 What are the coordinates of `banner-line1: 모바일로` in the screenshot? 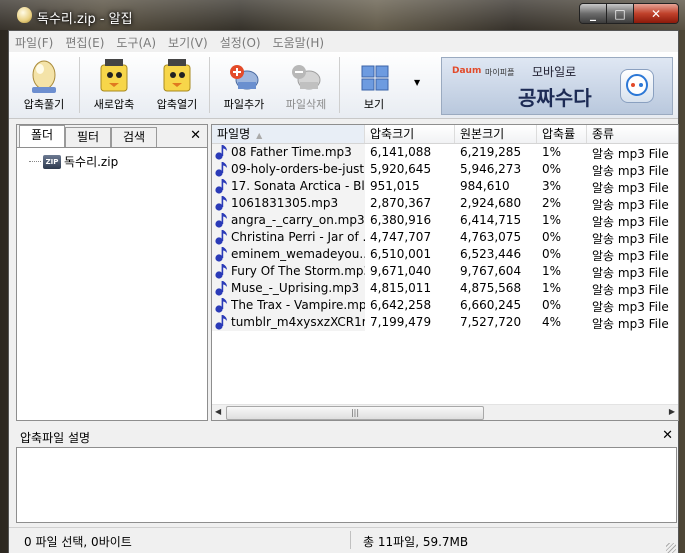 It's located at (554, 72).